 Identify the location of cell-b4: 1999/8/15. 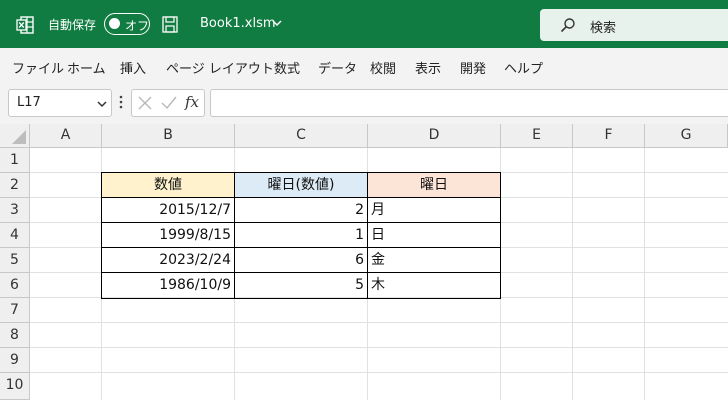
(168, 235).